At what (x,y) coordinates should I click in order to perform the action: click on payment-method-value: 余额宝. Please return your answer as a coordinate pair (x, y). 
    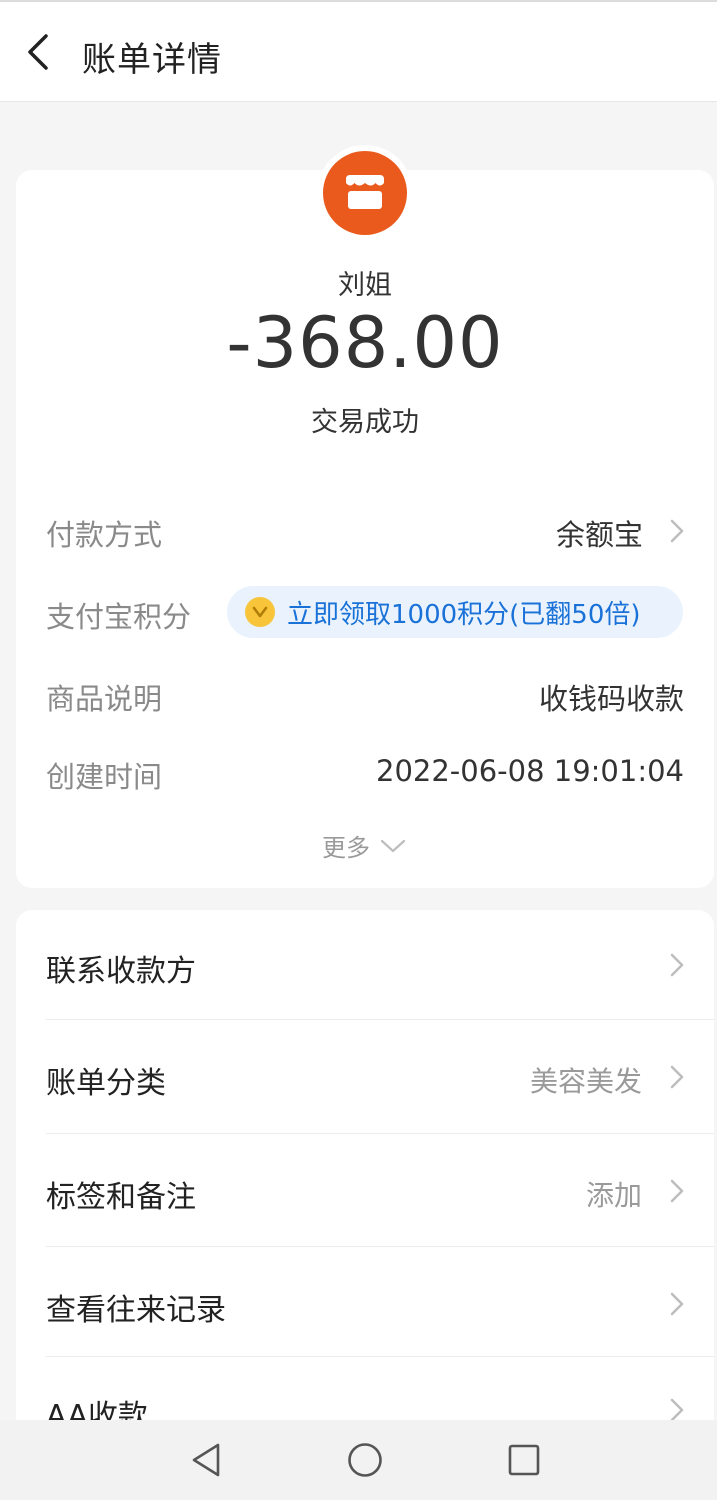
    Looking at the image, I should click on (599, 533).